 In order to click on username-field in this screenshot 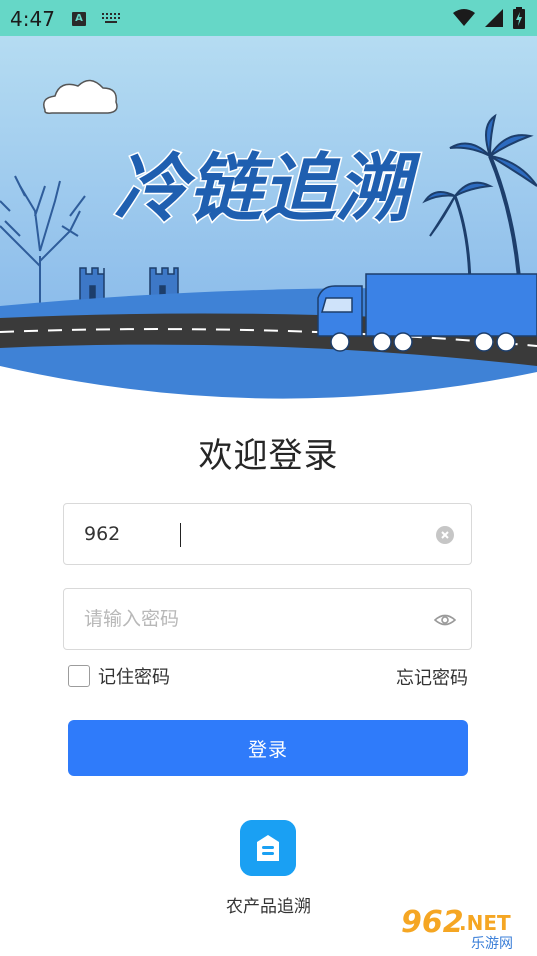, I will do `click(267, 534)`.